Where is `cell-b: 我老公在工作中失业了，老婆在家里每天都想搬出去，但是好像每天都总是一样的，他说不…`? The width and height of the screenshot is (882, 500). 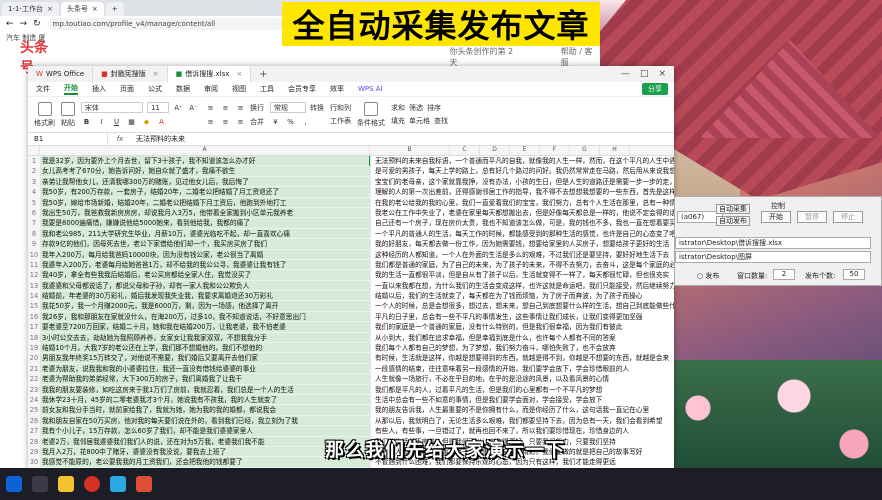 cell-b: 我老公在工作中失业了，老婆在家里每天都想搬出去，但是好像每天都总是一样的，他说不… is located at coordinates (522, 213).